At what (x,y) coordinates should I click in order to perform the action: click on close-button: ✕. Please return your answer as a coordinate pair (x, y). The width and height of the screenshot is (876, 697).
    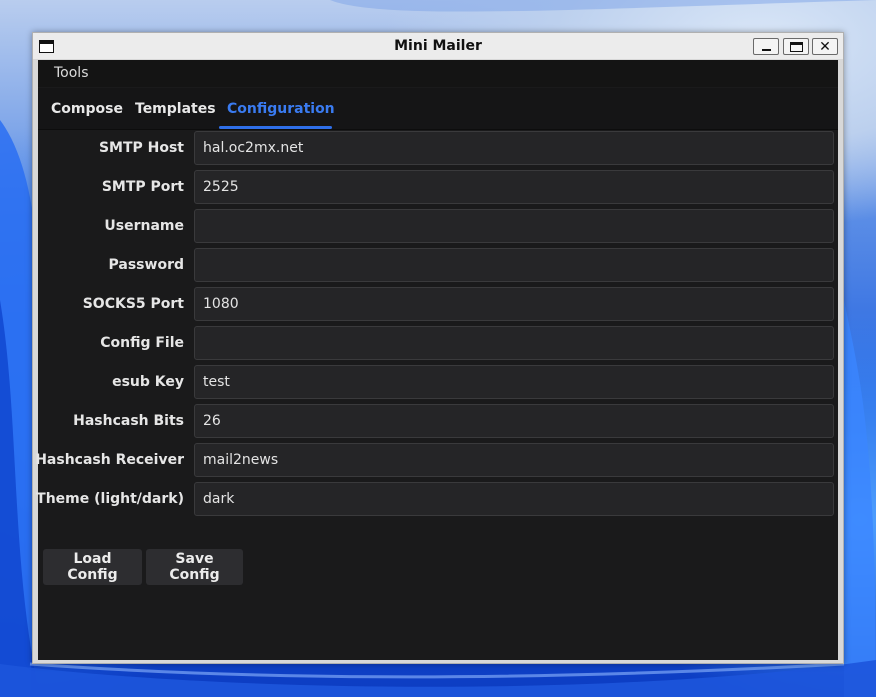
    Looking at the image, I should click on (825, 46).